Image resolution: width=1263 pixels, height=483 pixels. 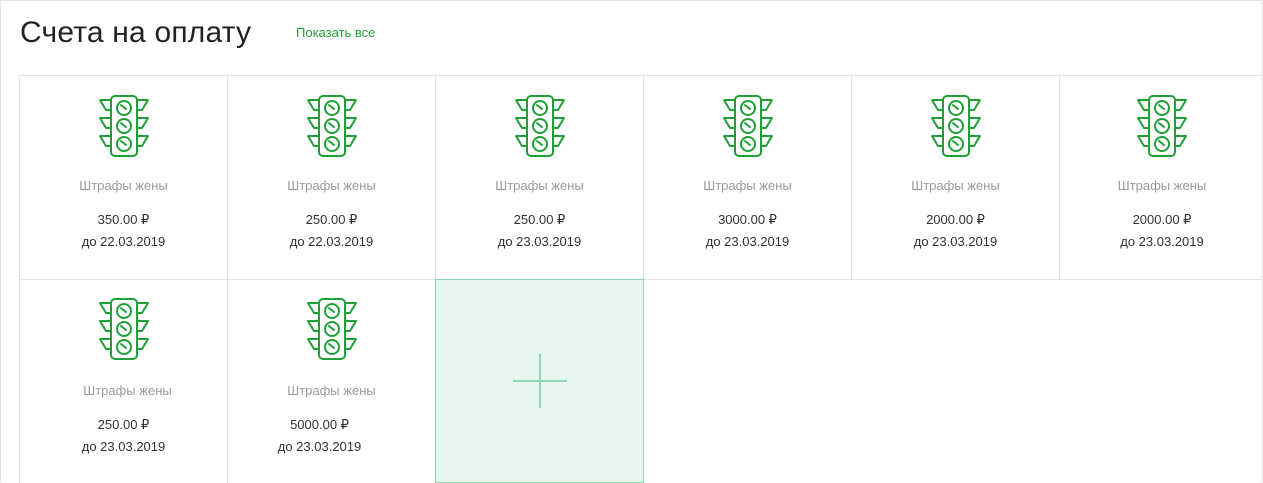 What do you see at coordinates (335, 33) in the screenshot?
I see `show-all-link: Показать все` at bounding box center [335, 33].